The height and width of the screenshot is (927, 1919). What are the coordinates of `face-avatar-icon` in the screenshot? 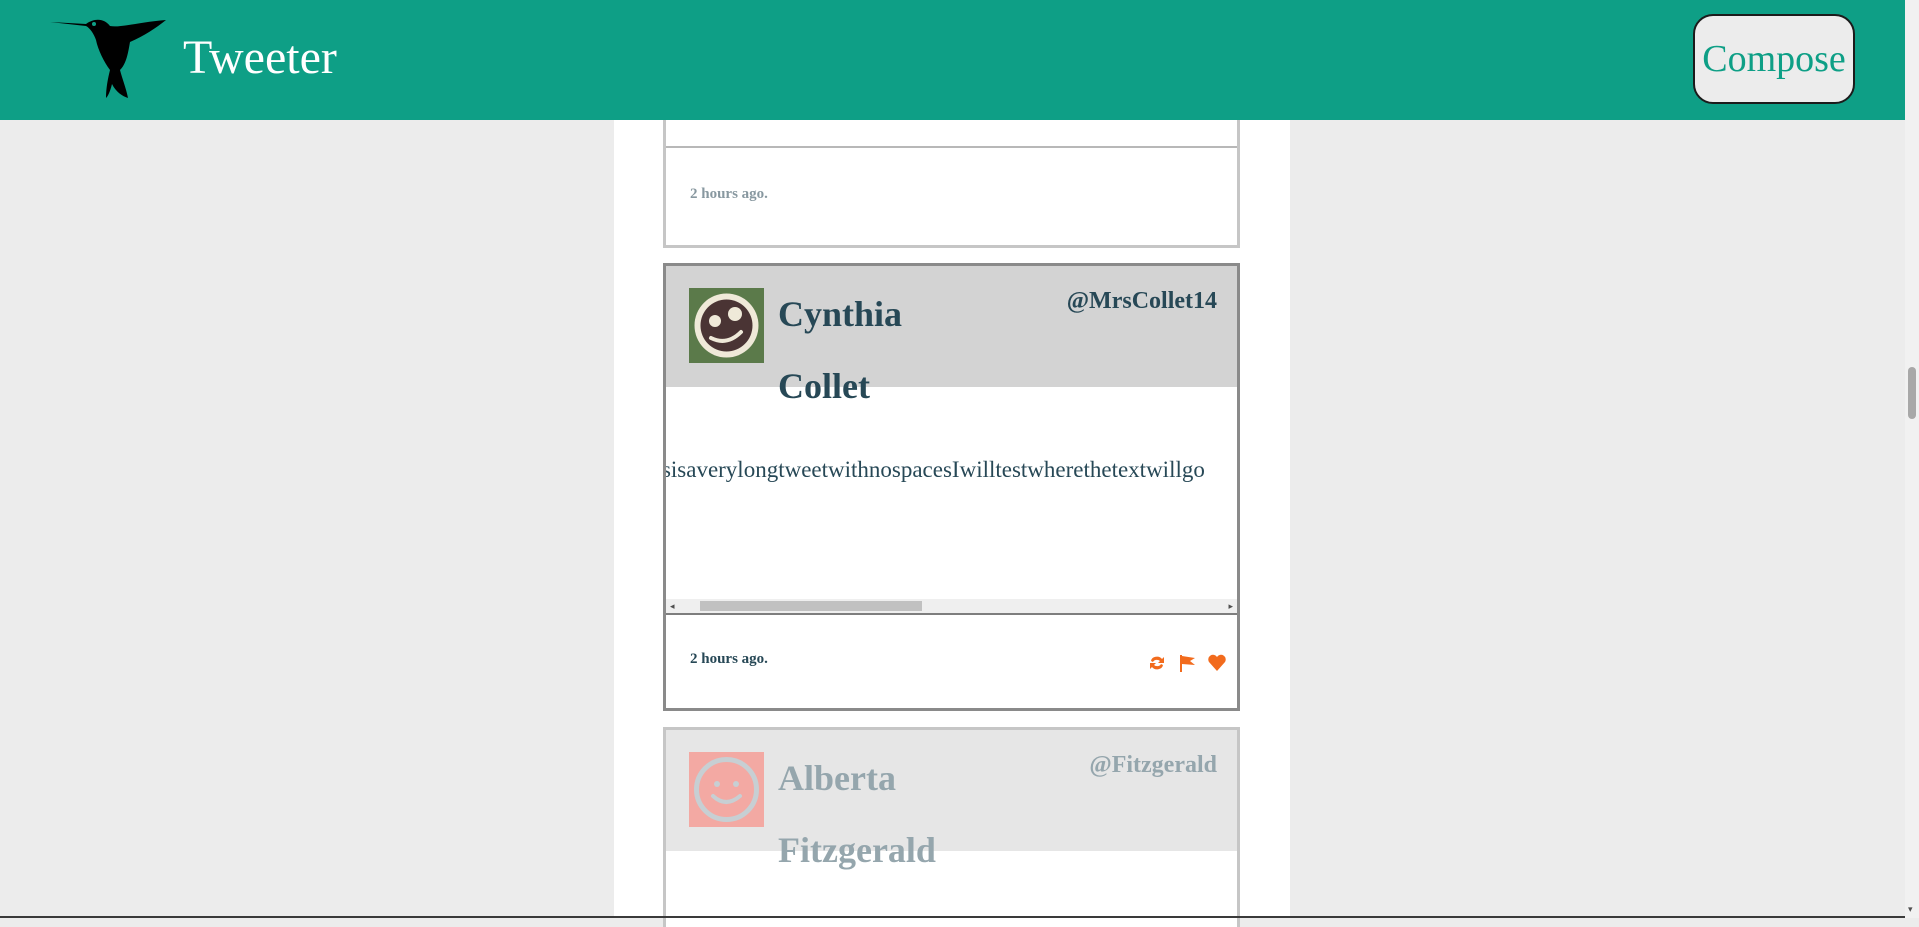 It's located at (726, 325).